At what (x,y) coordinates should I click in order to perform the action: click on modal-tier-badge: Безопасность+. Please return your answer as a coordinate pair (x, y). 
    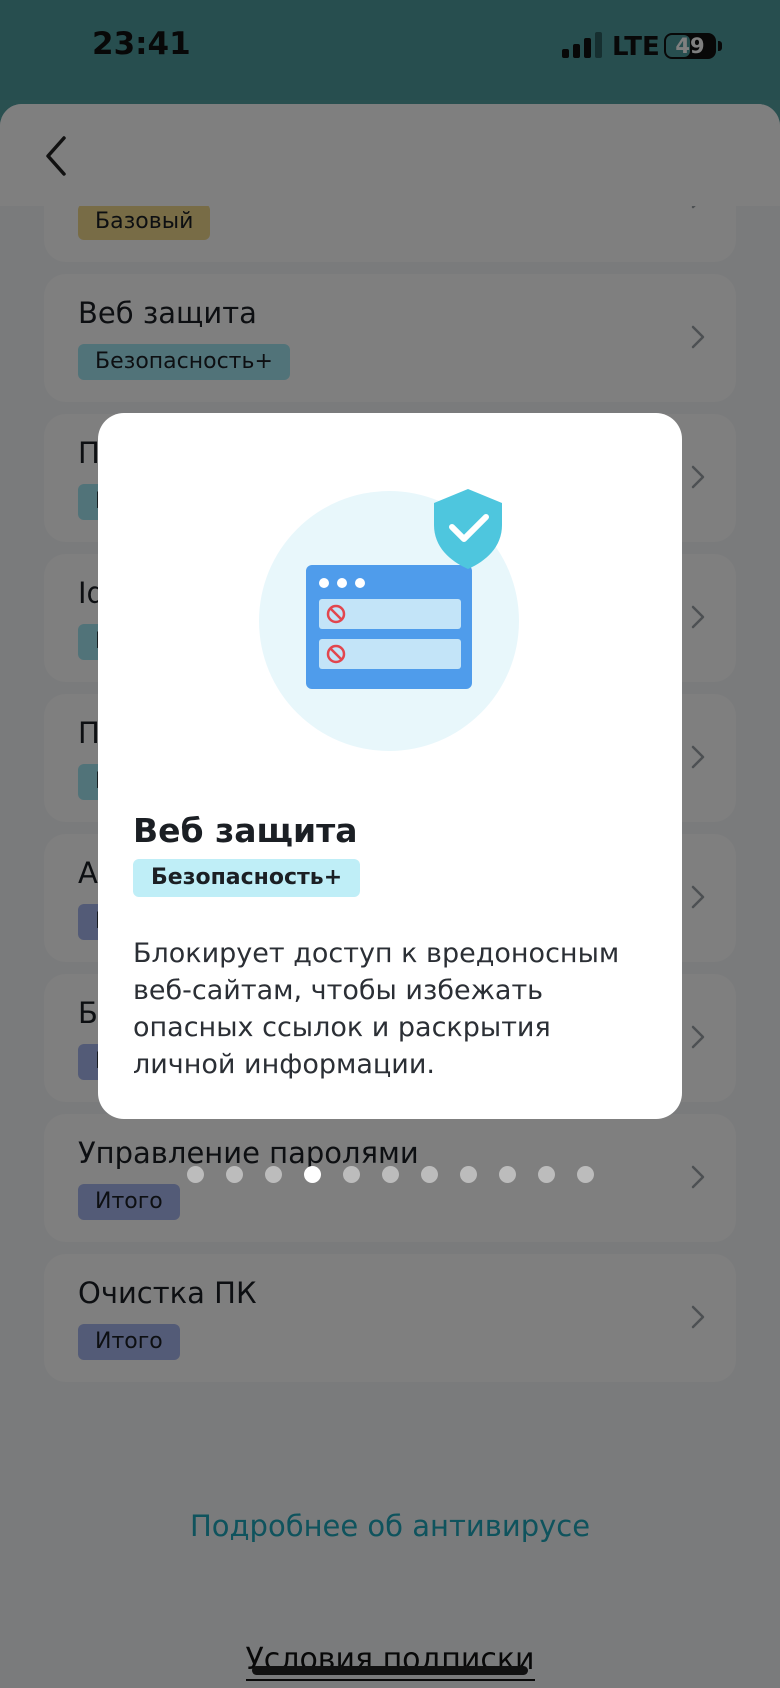
    Looking at the image, I should click on (247, 878).